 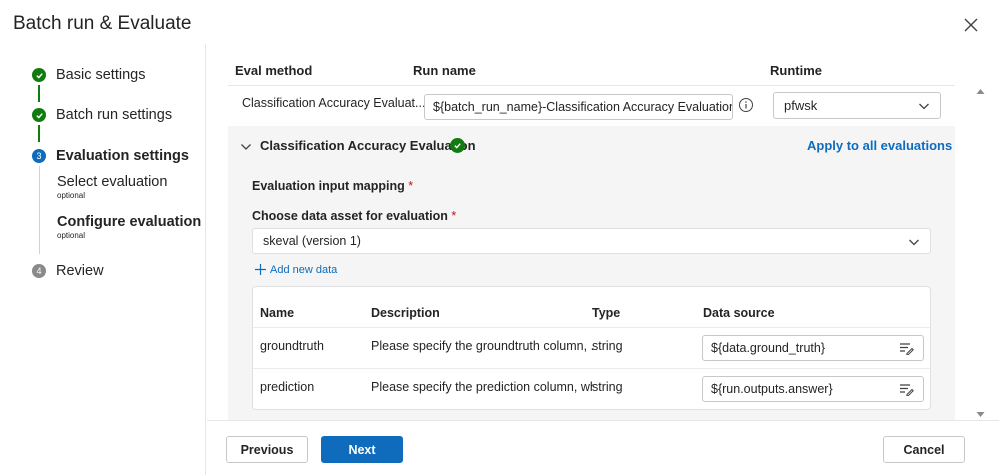 I want to click on step-batch-run-settings: Batch run settings, so click(x=102, y=115).